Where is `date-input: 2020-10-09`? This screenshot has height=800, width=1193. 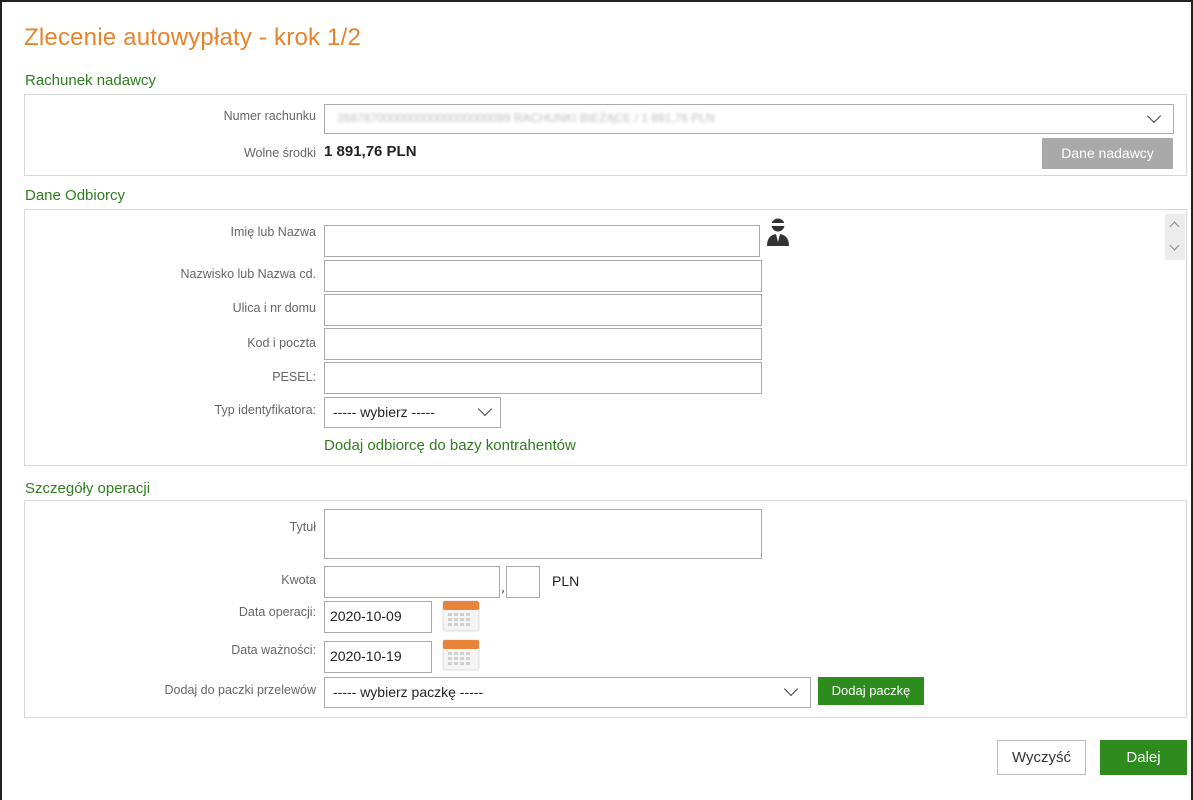
date-input: 2020-10-09 is located at coordinates (378, 617).